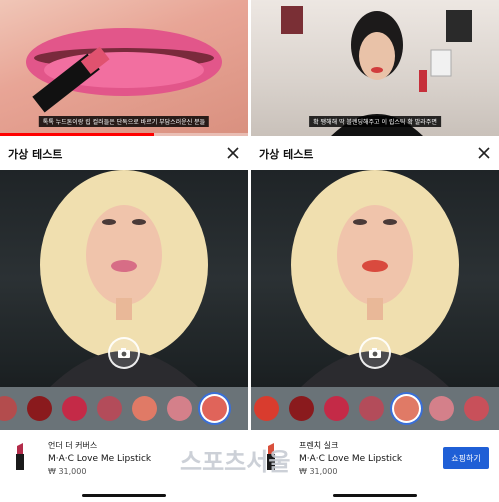 The height and width of the screenshot is (502, 499). Describe the element at coordinates (375, 121) in the screenshot. I see `video-caption: 확 쨍해해 딱 블렌딩해주고 이 립스틱 확 발라주면` at that location.